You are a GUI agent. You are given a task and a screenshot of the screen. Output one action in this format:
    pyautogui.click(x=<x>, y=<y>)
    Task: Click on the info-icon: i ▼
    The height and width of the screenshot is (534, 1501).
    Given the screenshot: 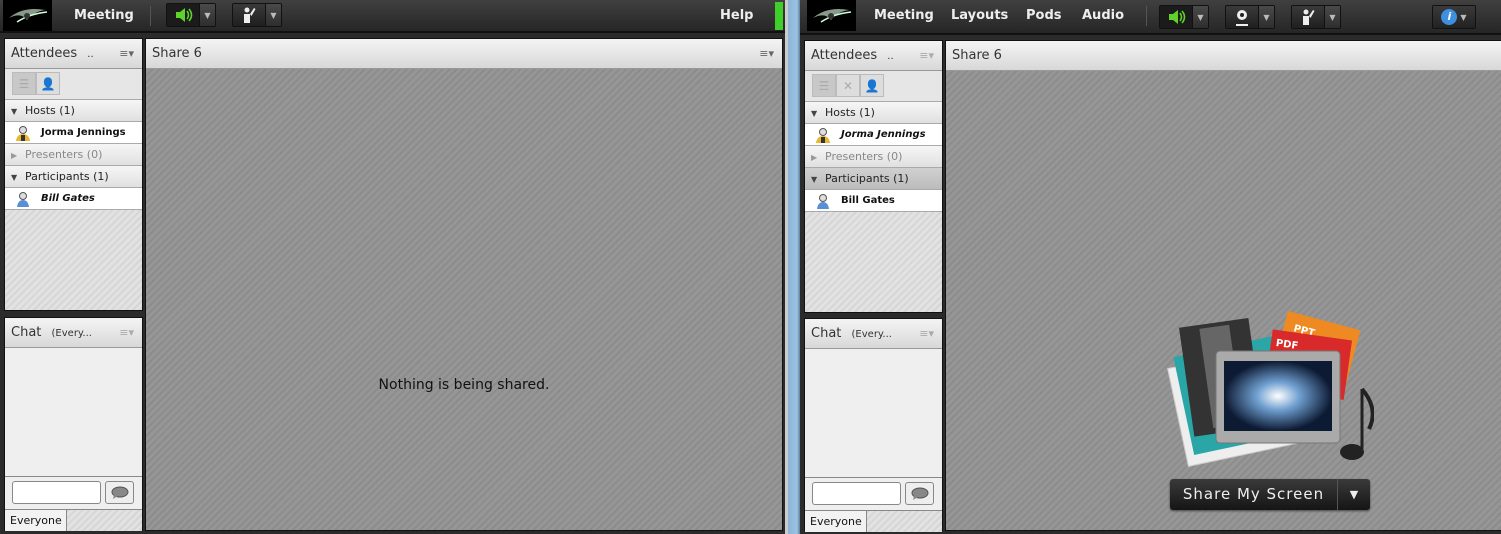 What is the action you would take?
    pyautogui.click(x=1454, y=17)
    